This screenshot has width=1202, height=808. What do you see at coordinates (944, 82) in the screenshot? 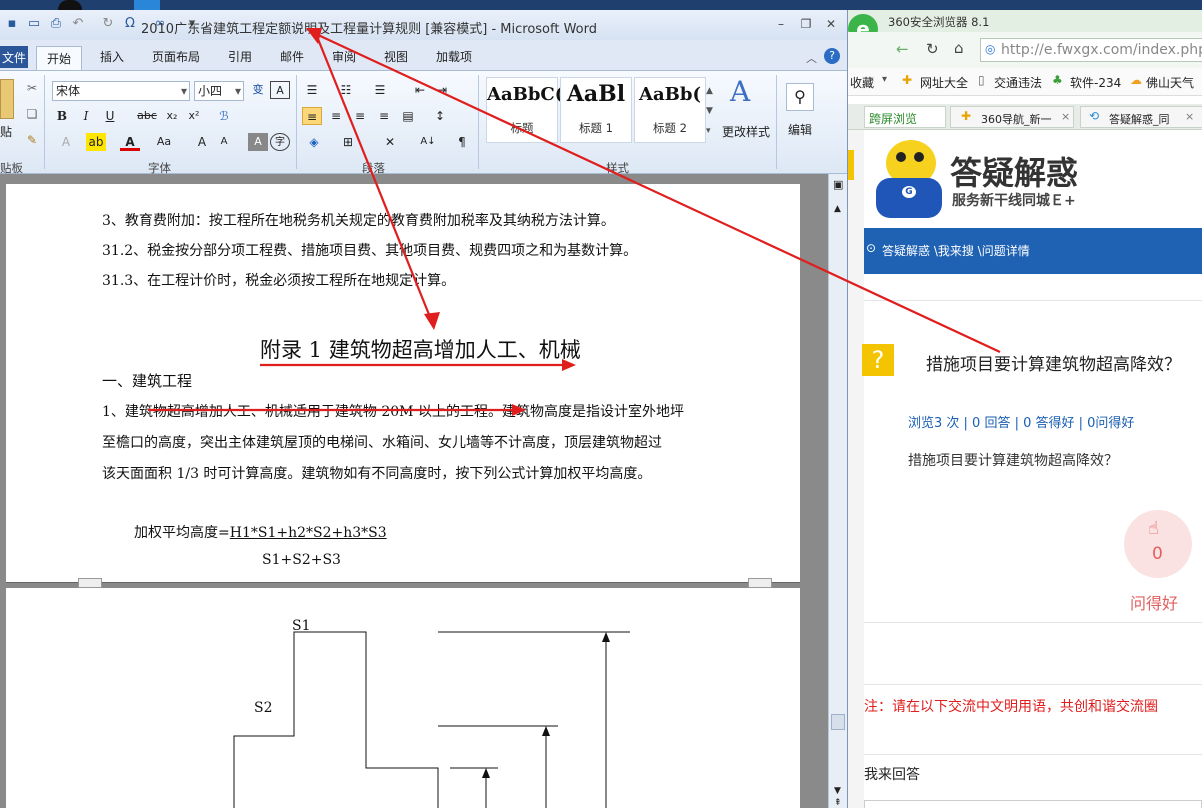
I see `bookmark-link: 网址大全` at bounding box center [944, 82].